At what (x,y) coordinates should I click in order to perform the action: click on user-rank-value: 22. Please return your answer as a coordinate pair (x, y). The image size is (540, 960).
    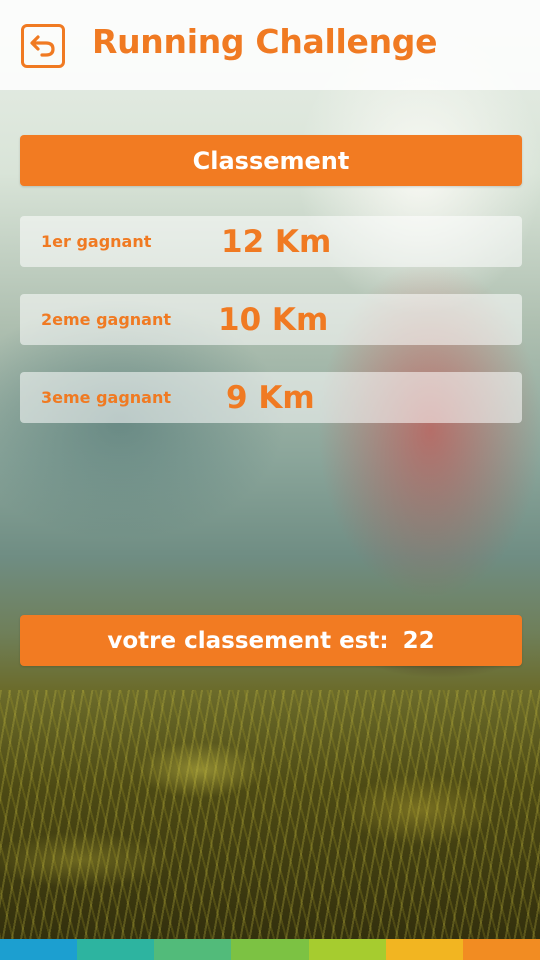
    Looking at the image, I should click on (418, 640).